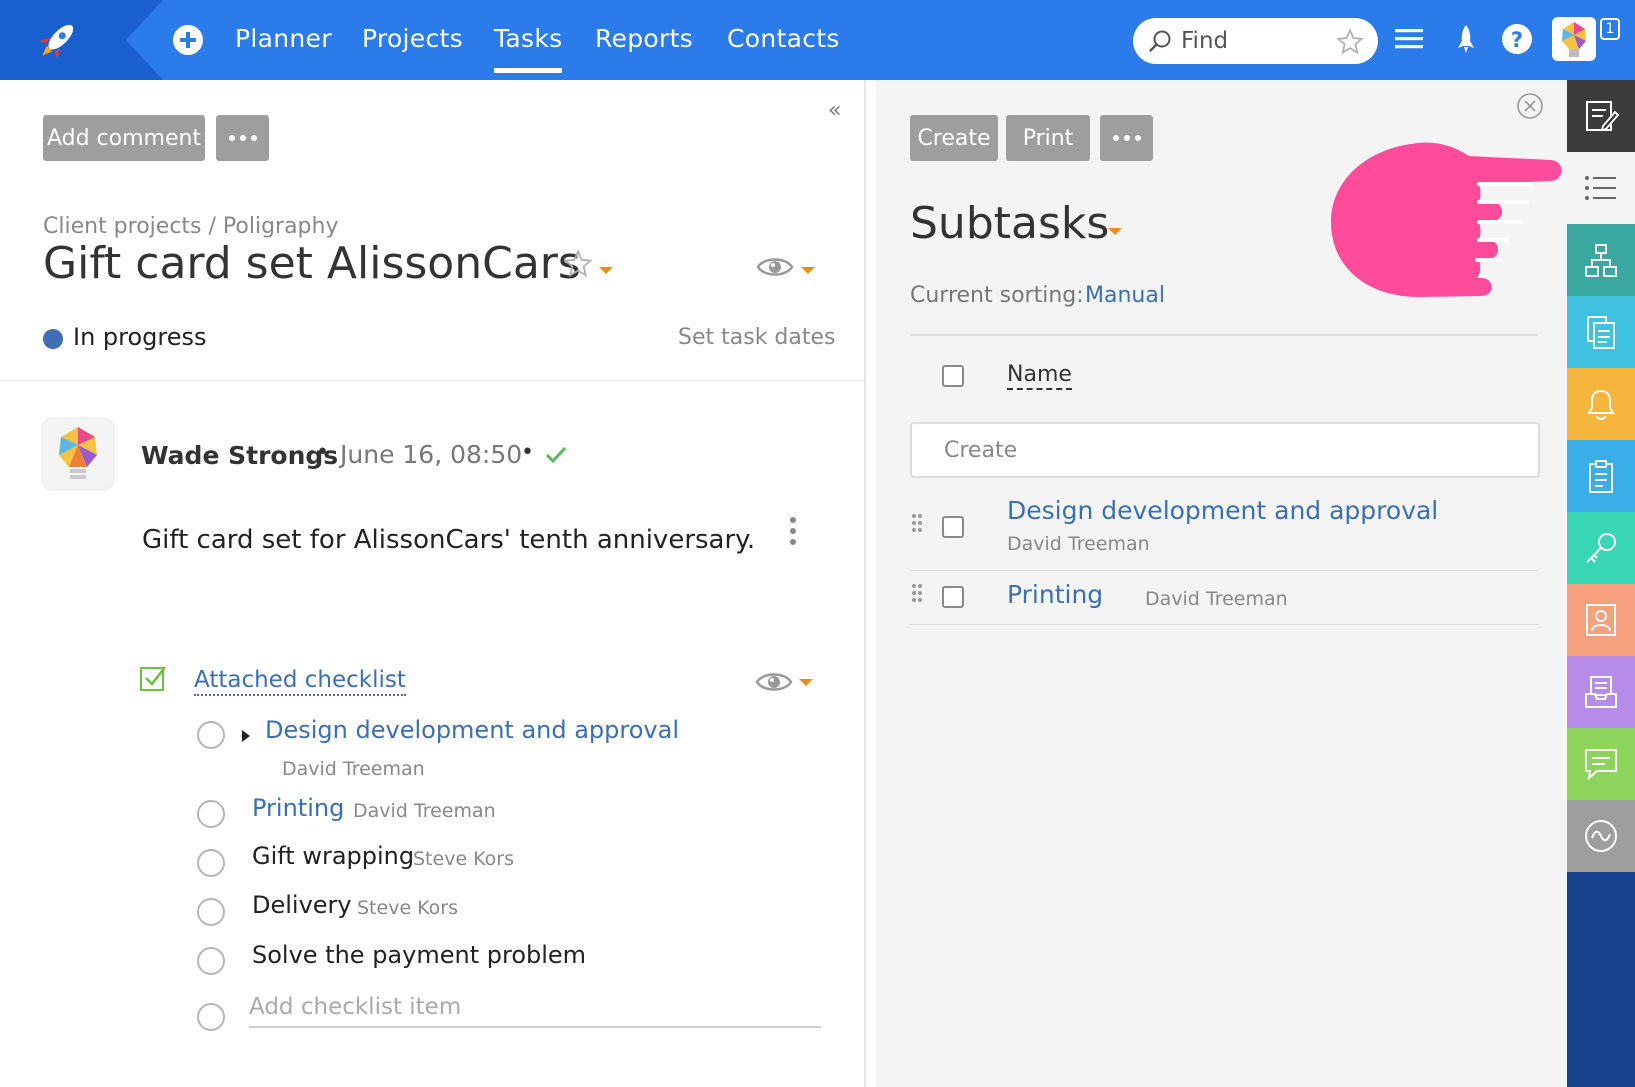 The image size is (1635, 1087). Describe the element at coordinates (953, 376) in the screenshot. I see `select-all-checkbox` at that location.